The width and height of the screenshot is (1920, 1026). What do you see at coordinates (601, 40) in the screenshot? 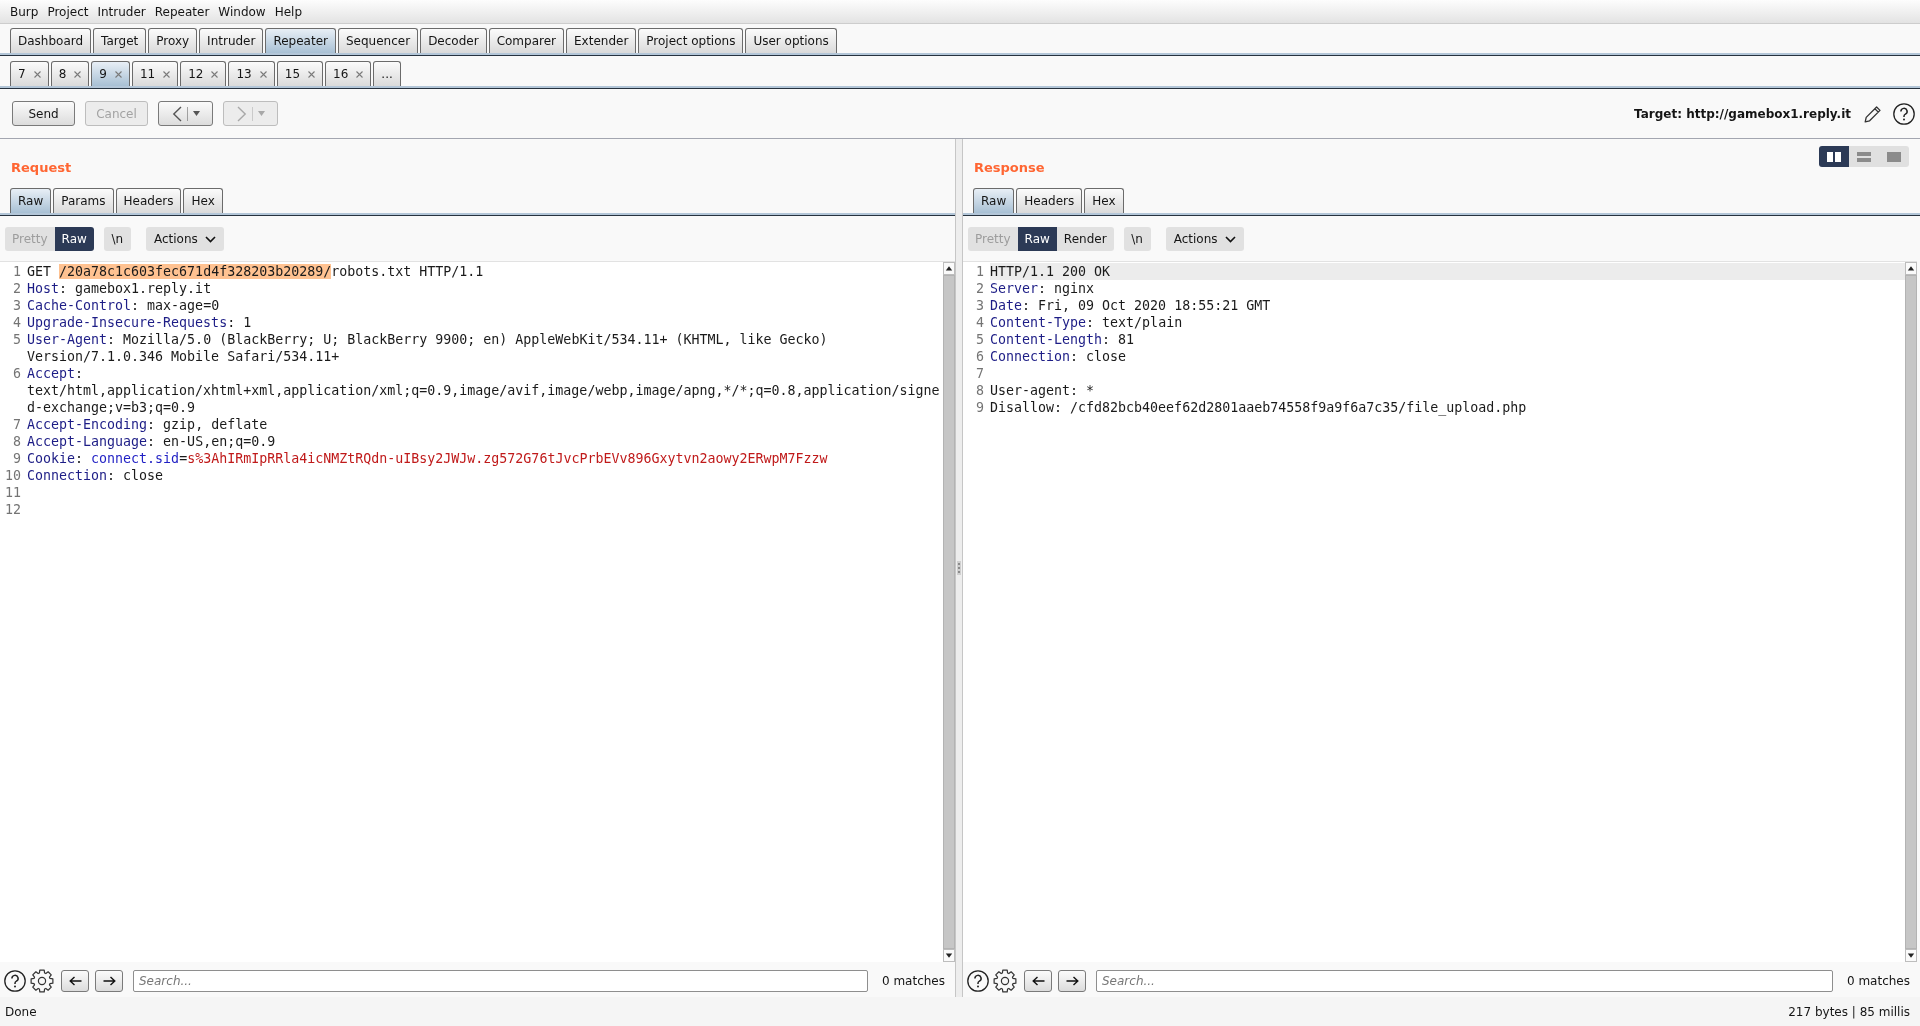
I see `tool-tab: Extender` at bounding box center [601, 40].